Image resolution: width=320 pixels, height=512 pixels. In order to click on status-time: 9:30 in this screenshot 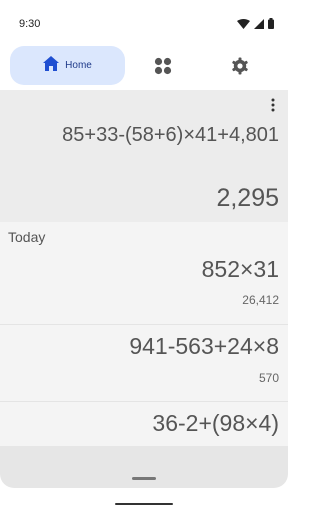, I will do `click(30, 24)`.